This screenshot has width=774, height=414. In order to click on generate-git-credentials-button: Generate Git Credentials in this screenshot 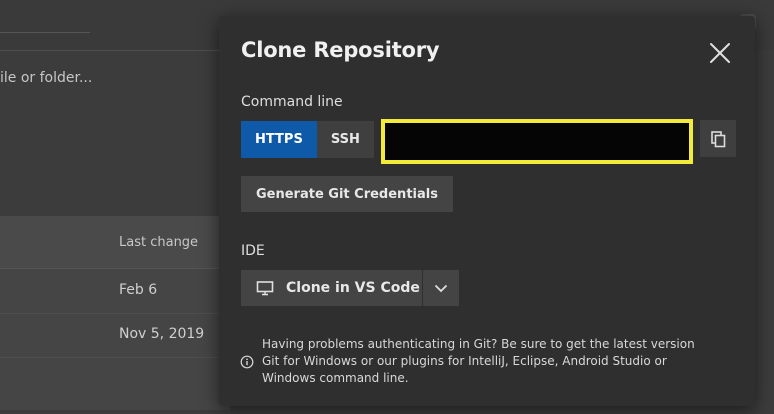, I will do `click(347, 194)`.